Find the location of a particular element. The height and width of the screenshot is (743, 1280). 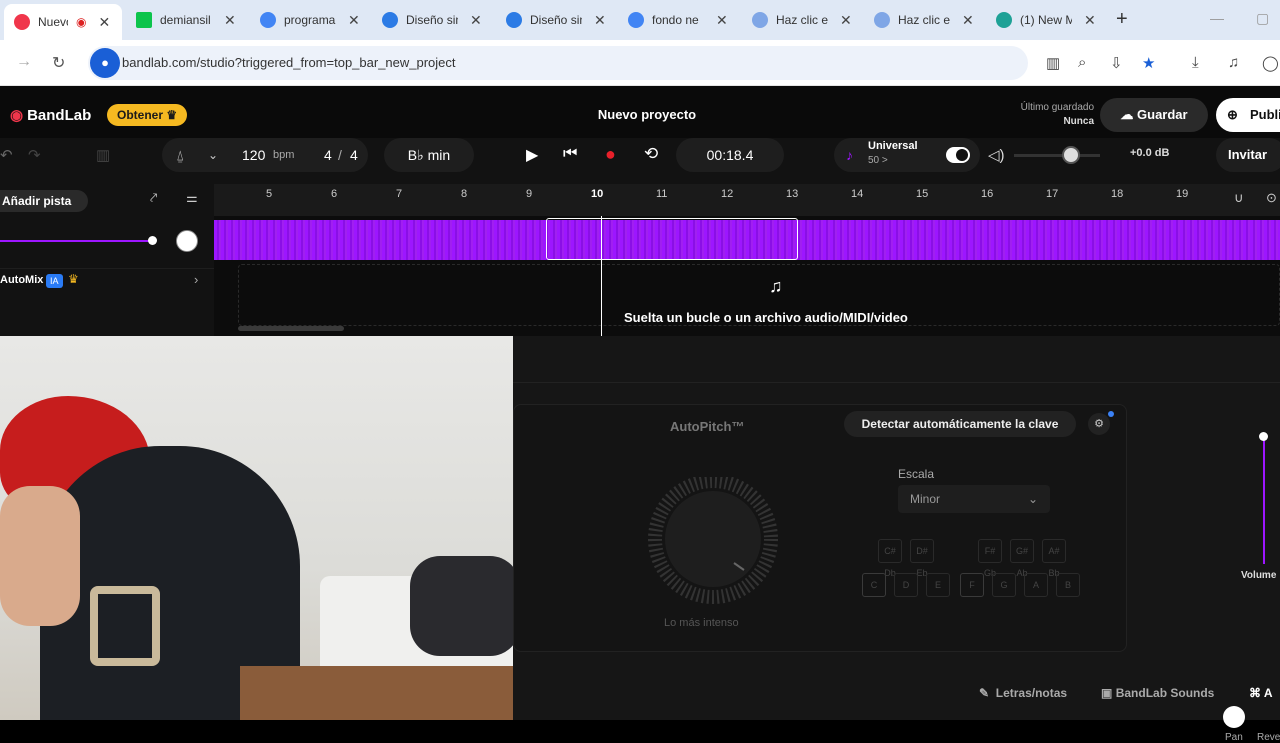

automix-label: AutoMix is located at coordinates (21, 280).